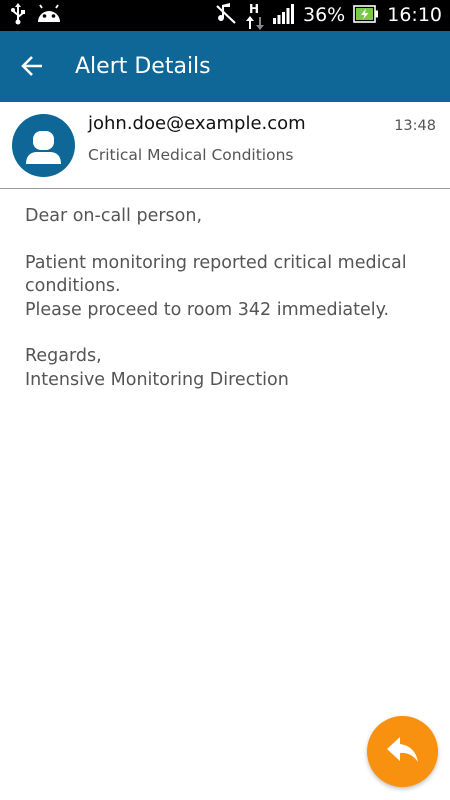 This screenshot has width=450, height=800. What do you see at coordinates (366, 15) in the screenshot?
I see `battery-charging-icon` at bounding box center [366, 15].